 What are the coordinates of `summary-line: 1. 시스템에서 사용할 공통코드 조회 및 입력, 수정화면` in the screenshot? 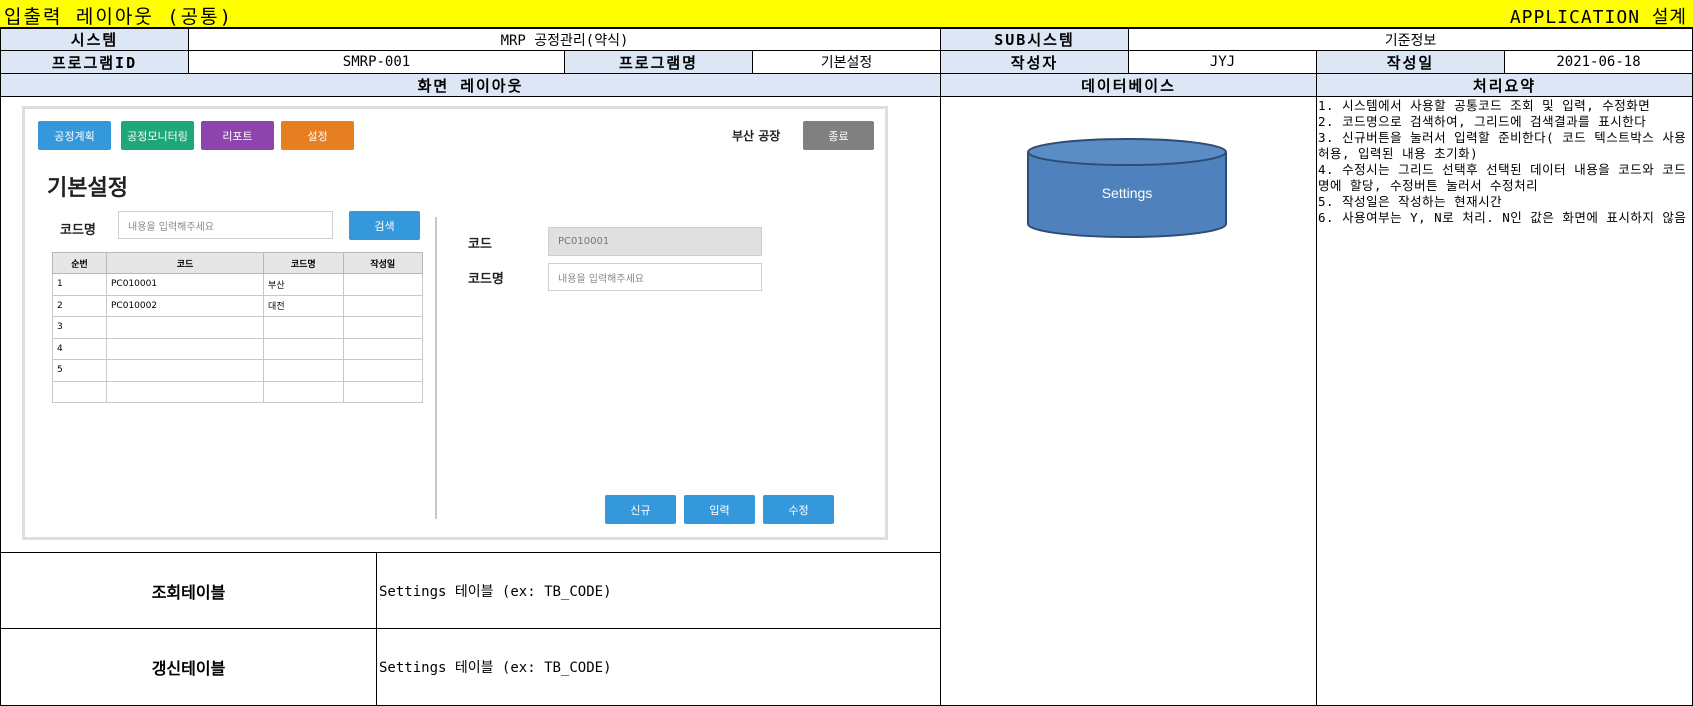 It's located at (1484, 105).